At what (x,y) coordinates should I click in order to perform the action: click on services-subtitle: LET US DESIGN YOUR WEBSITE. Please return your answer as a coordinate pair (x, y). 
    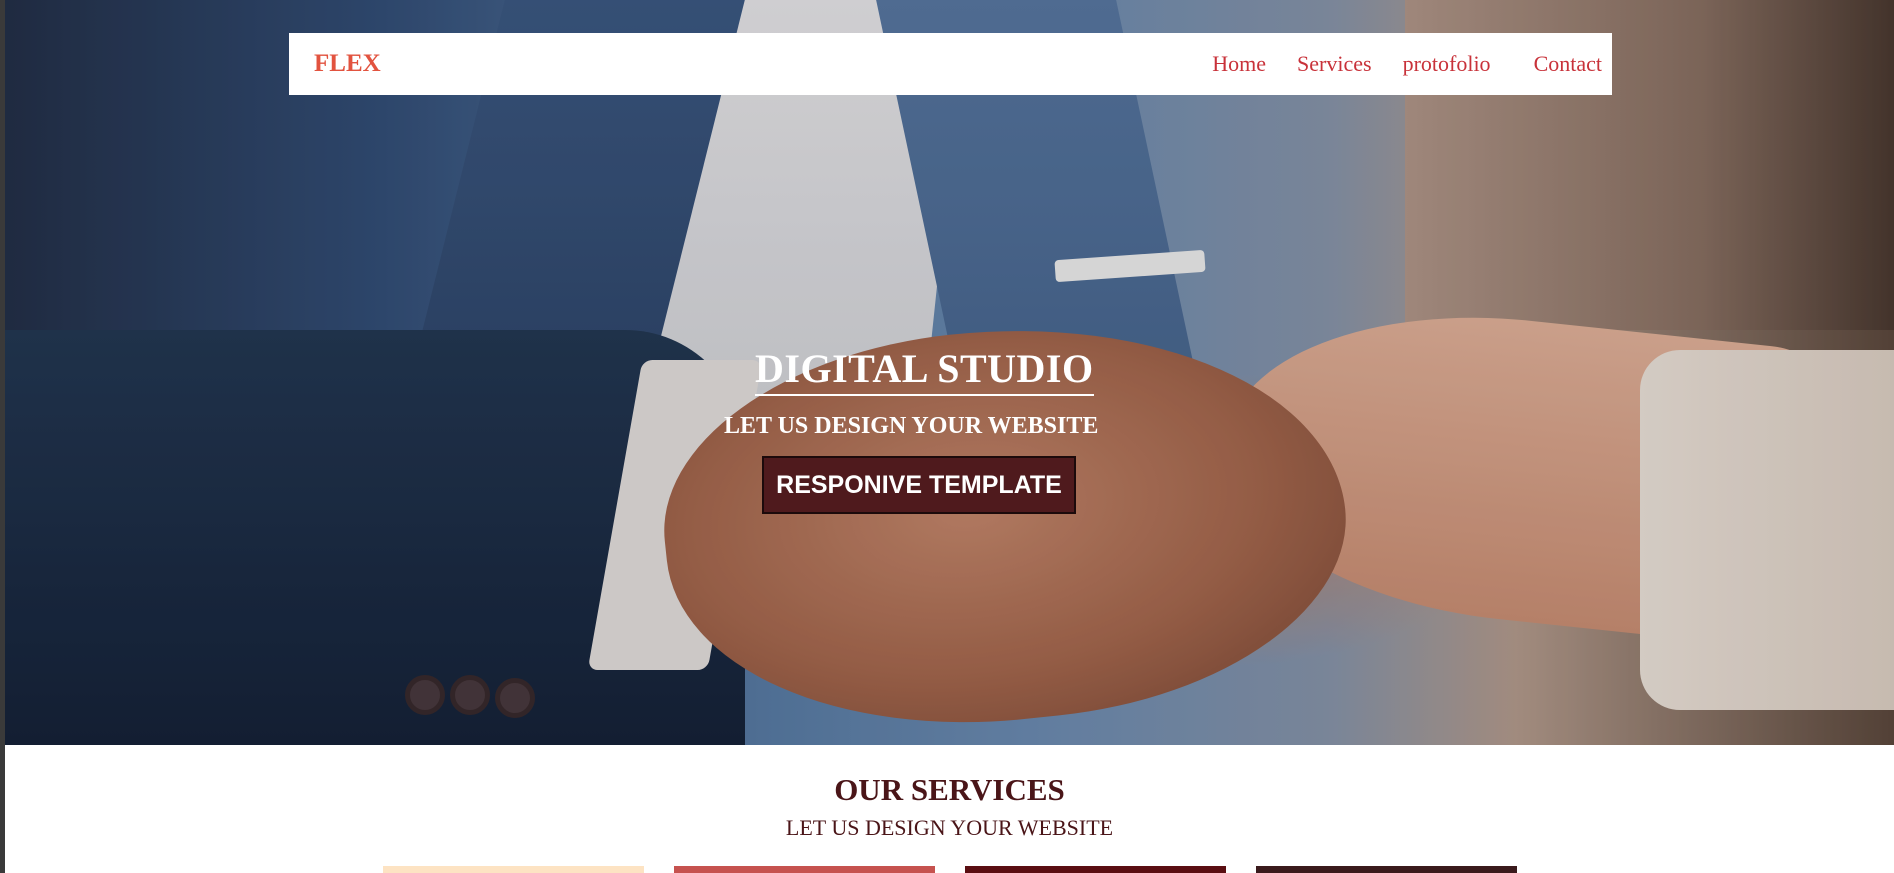
    Looking at the image, I should click on (949, 827).